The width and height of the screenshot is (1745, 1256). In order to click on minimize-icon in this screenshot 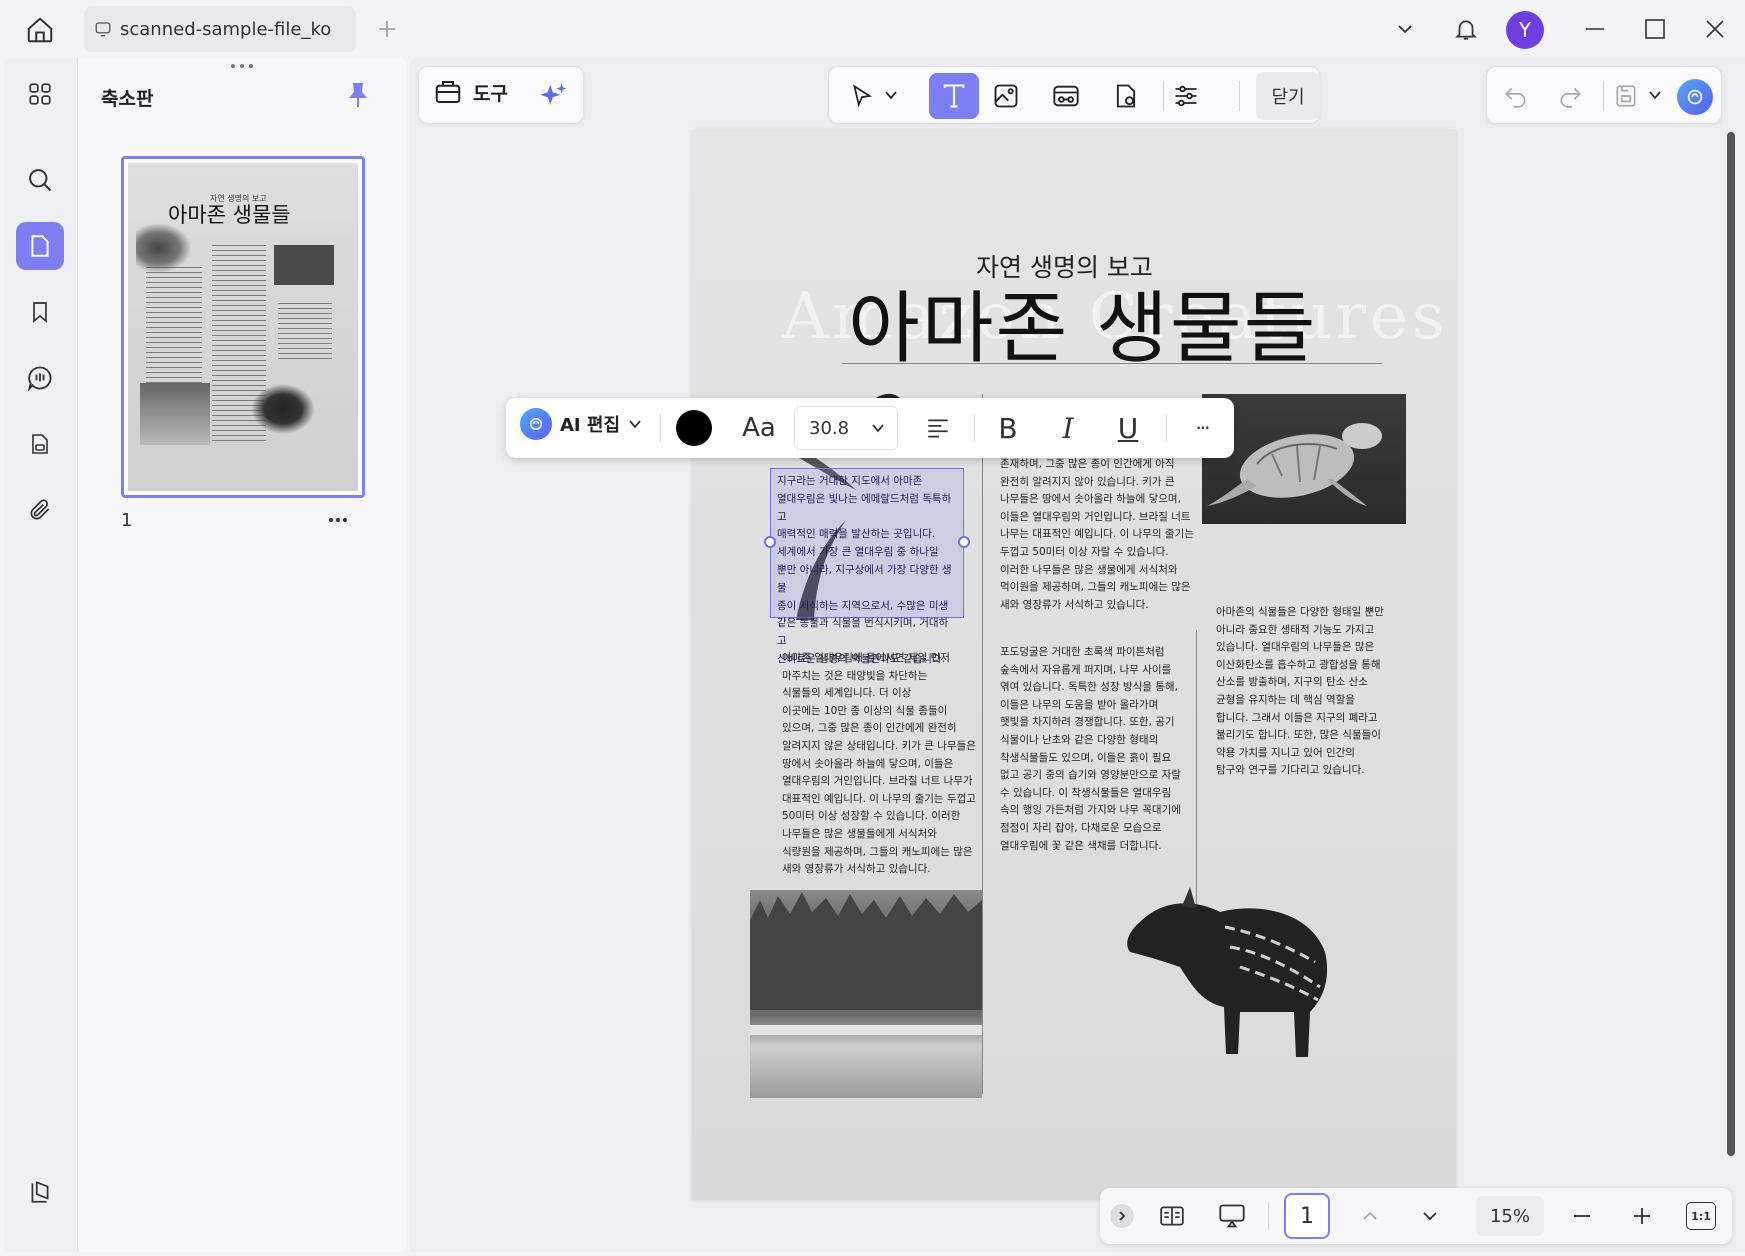, I will do `click(1595, 29)`.